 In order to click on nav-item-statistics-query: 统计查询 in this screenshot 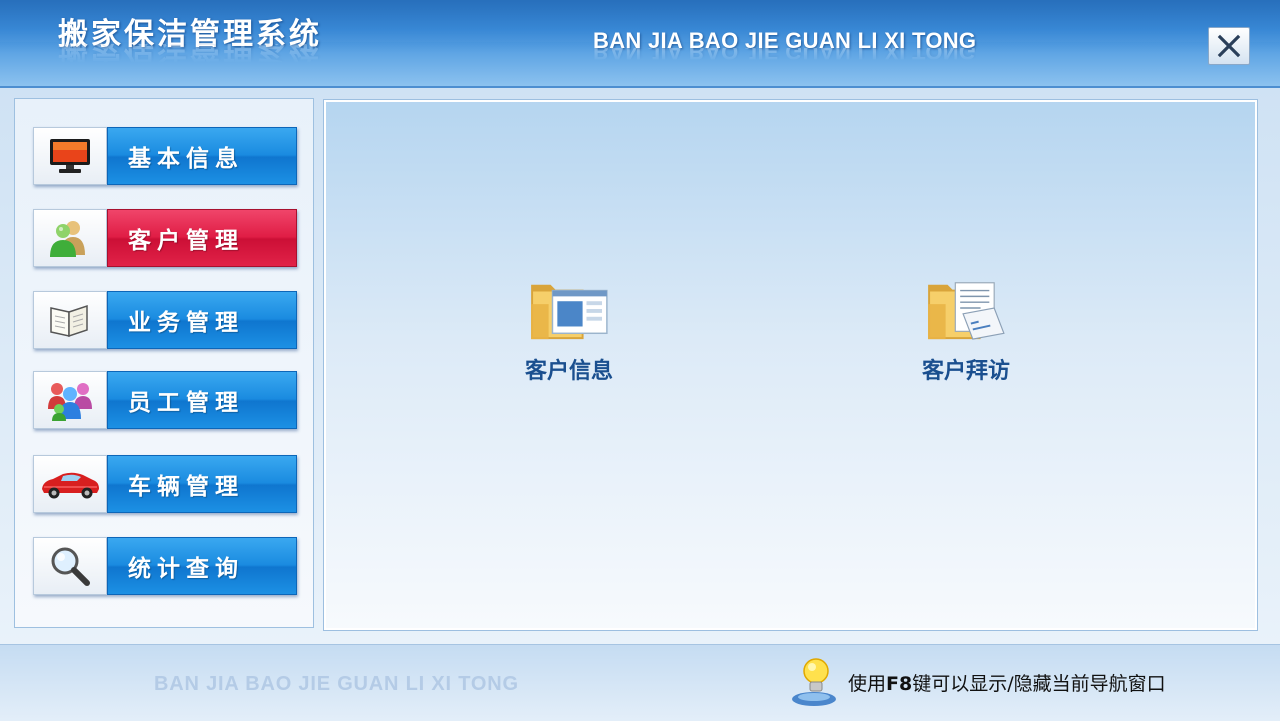, I will do `click(165, 566)`.